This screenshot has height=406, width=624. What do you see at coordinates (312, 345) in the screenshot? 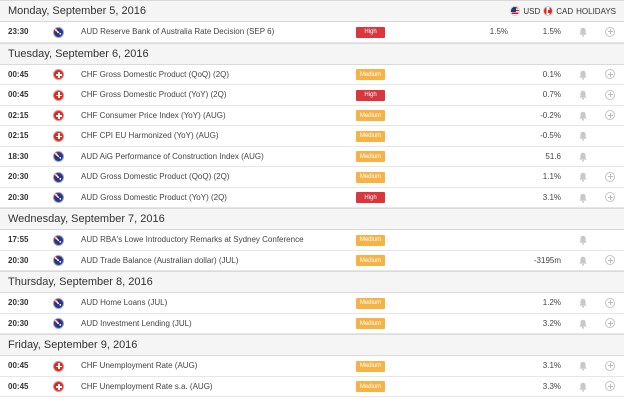
I see `day-header: Friday, September 9, 2016` at bounding box center [312, 345].